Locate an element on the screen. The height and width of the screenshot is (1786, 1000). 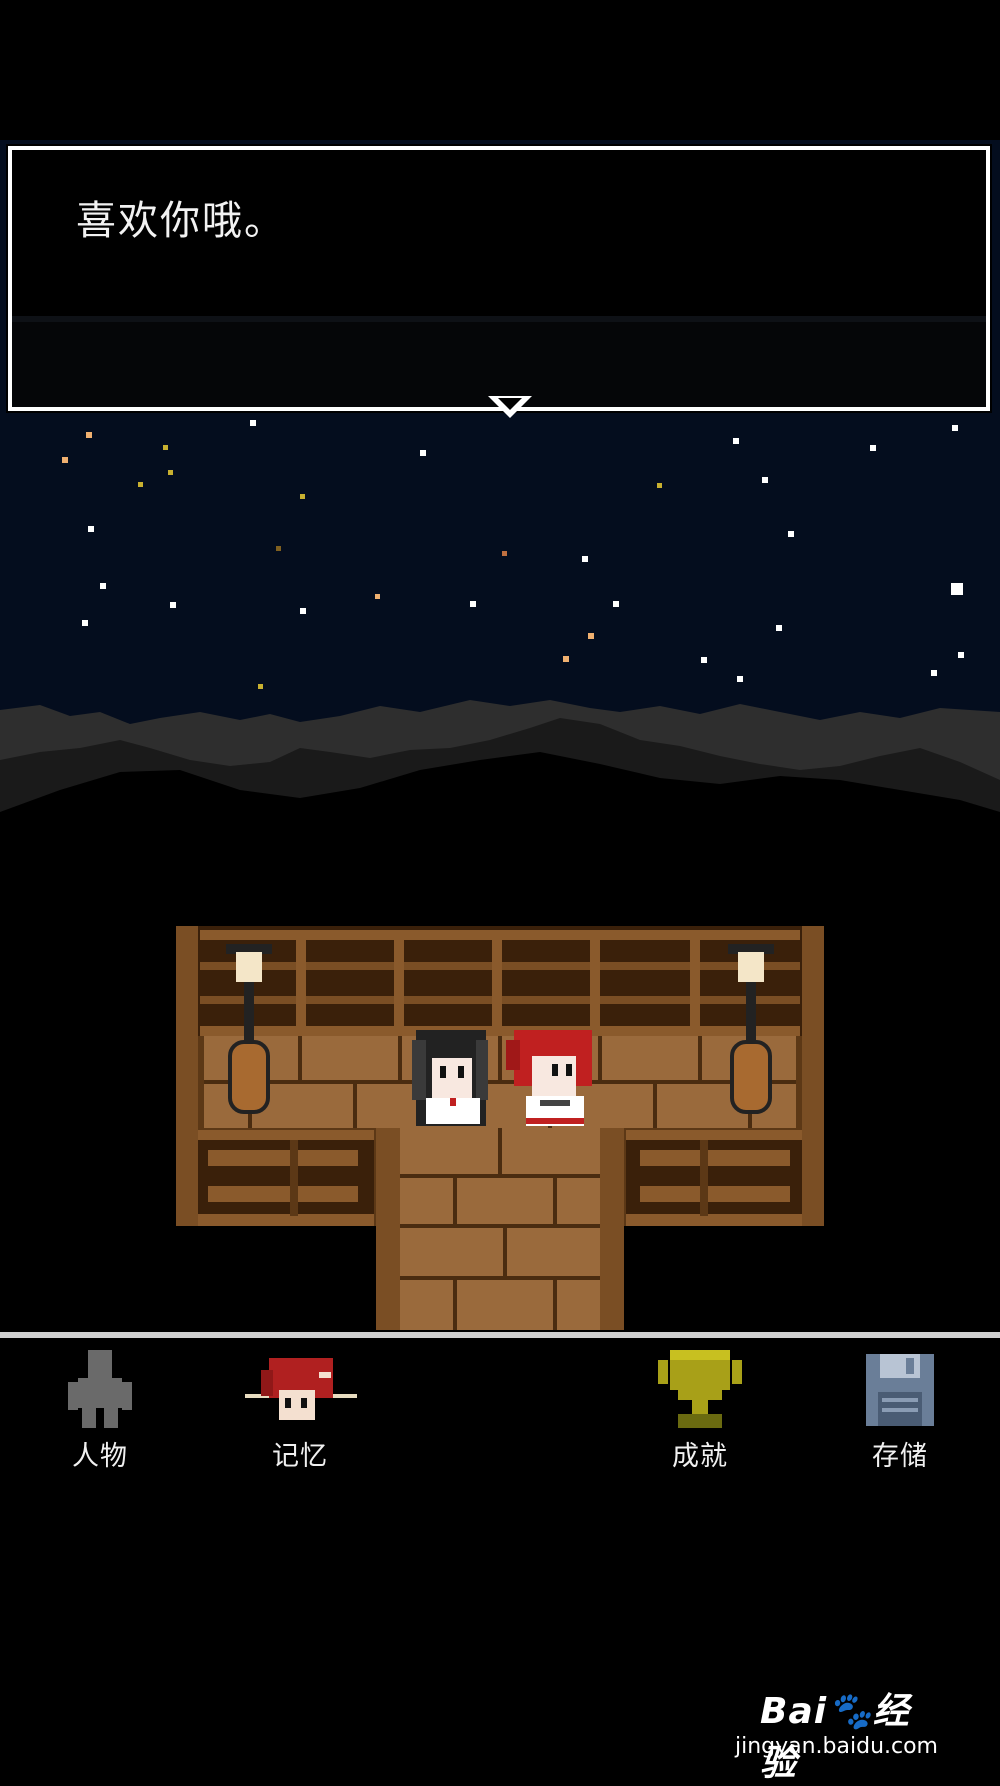
dialog-text: 喜欢你哦。 is located at coordinates (181, 221).